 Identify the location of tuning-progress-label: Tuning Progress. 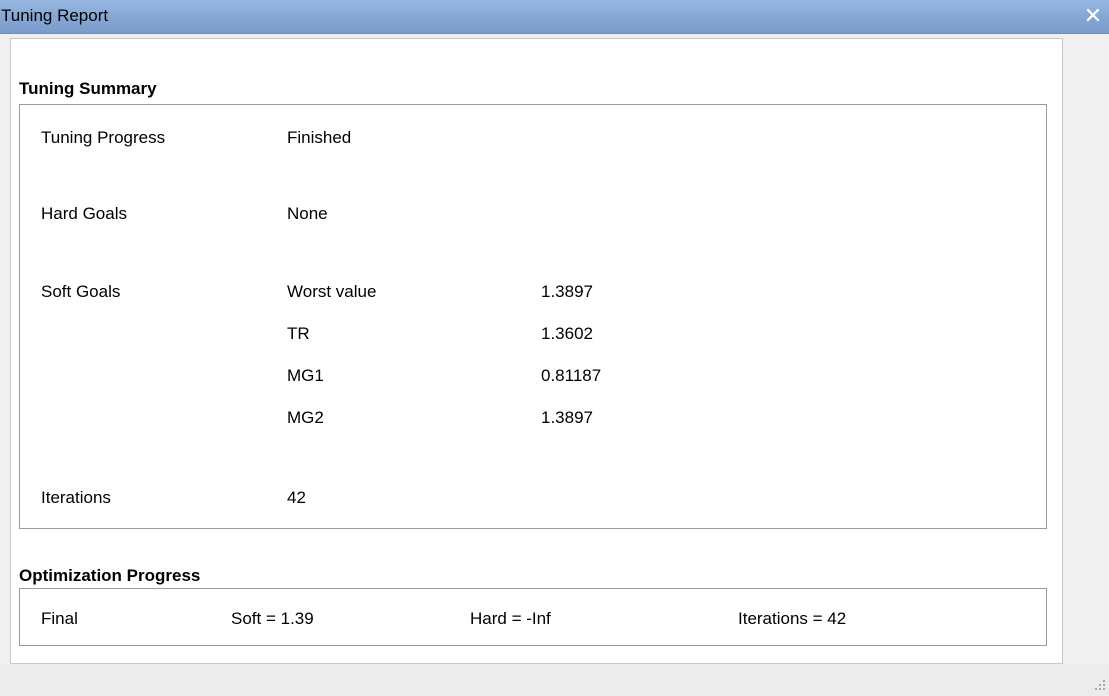
(103, 137).